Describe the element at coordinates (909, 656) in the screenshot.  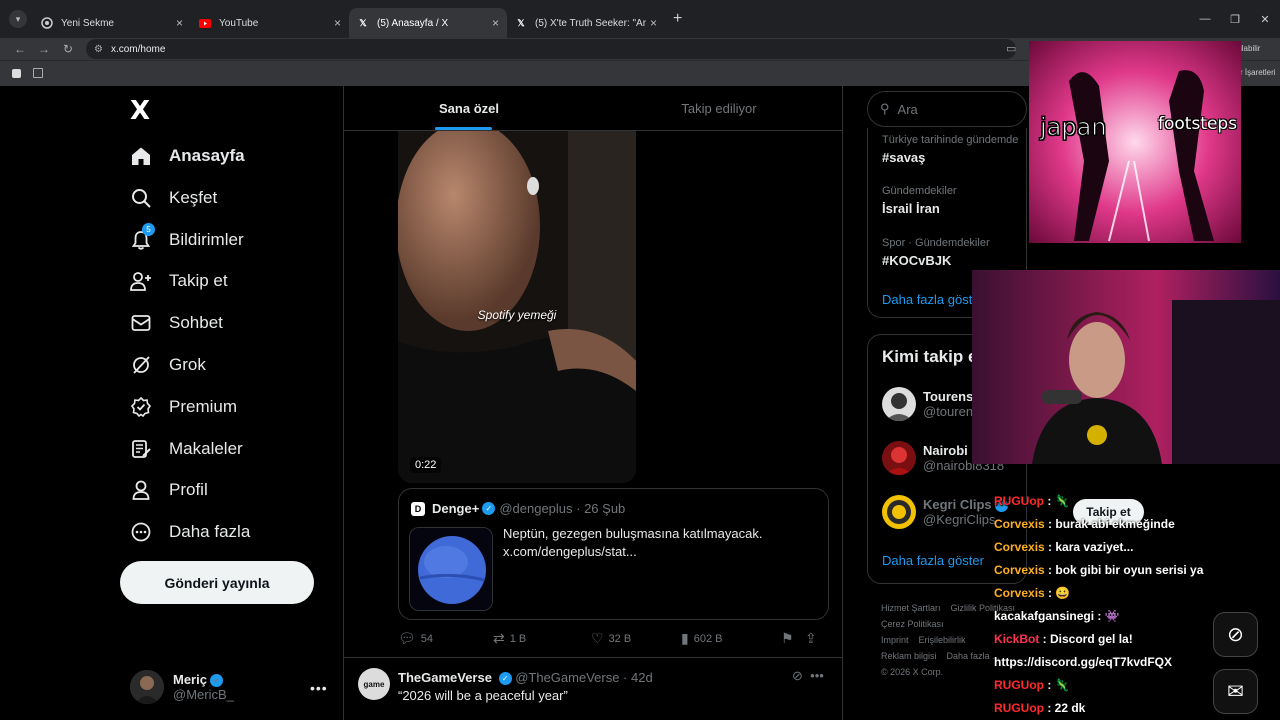
I see `footer-link: Reklam bilgisi` at that location.